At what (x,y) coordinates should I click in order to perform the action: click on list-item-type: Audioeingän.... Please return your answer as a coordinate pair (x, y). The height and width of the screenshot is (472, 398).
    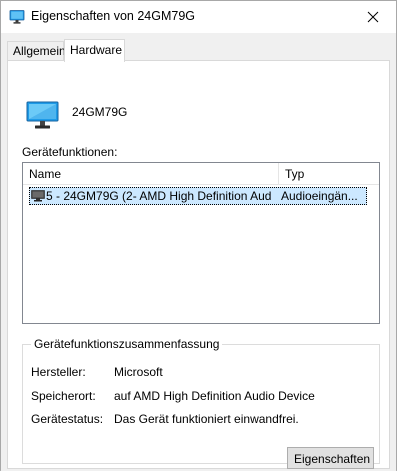
    Looking at the image, I should click on (319, 196).